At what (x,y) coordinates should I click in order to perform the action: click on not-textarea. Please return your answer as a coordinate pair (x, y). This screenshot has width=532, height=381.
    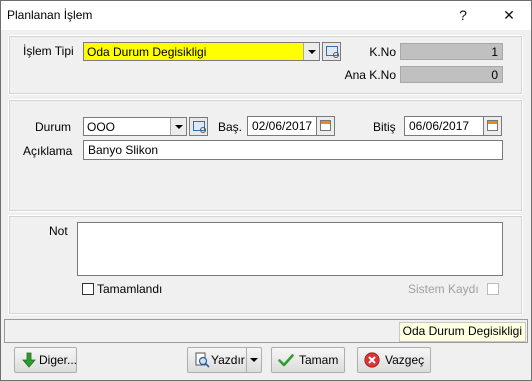
    Looking at the image, I should click on (290, 249).